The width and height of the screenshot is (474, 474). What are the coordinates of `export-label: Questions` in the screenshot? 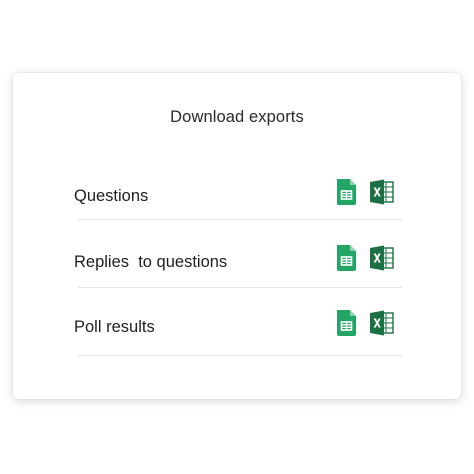 It's located at (111, 196).